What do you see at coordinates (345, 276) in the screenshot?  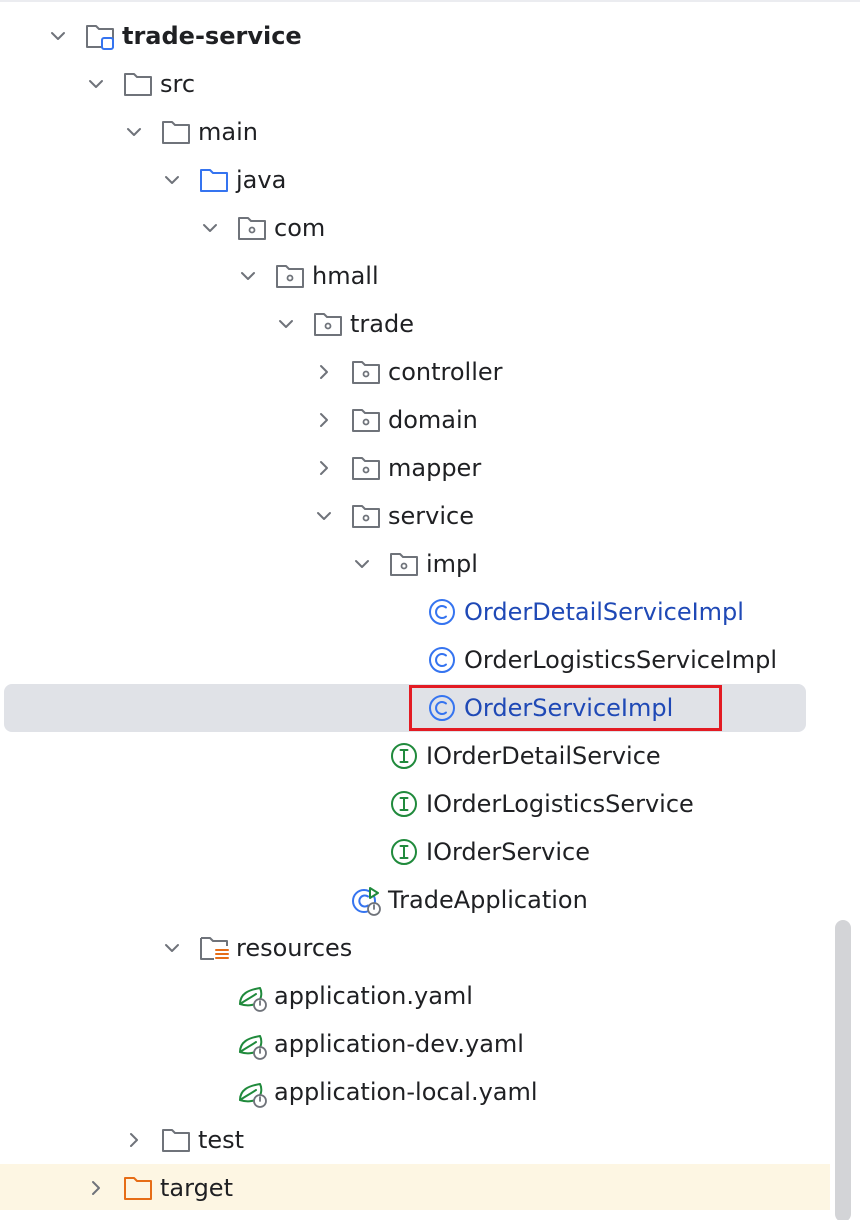 I see `tree-node-label: hmall` at bounding box center [345, 276].